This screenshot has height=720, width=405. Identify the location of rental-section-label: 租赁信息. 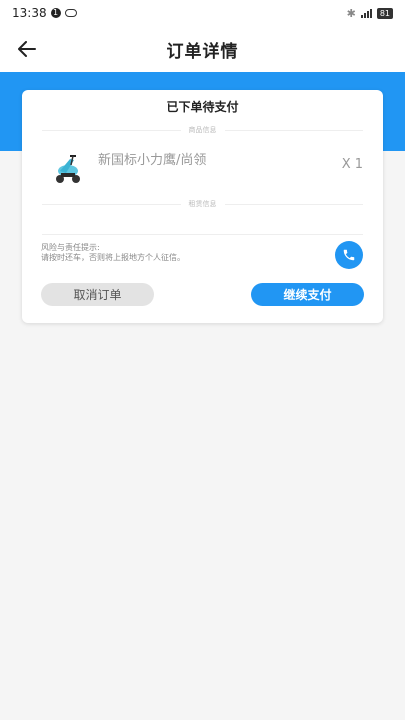
(202, 204).